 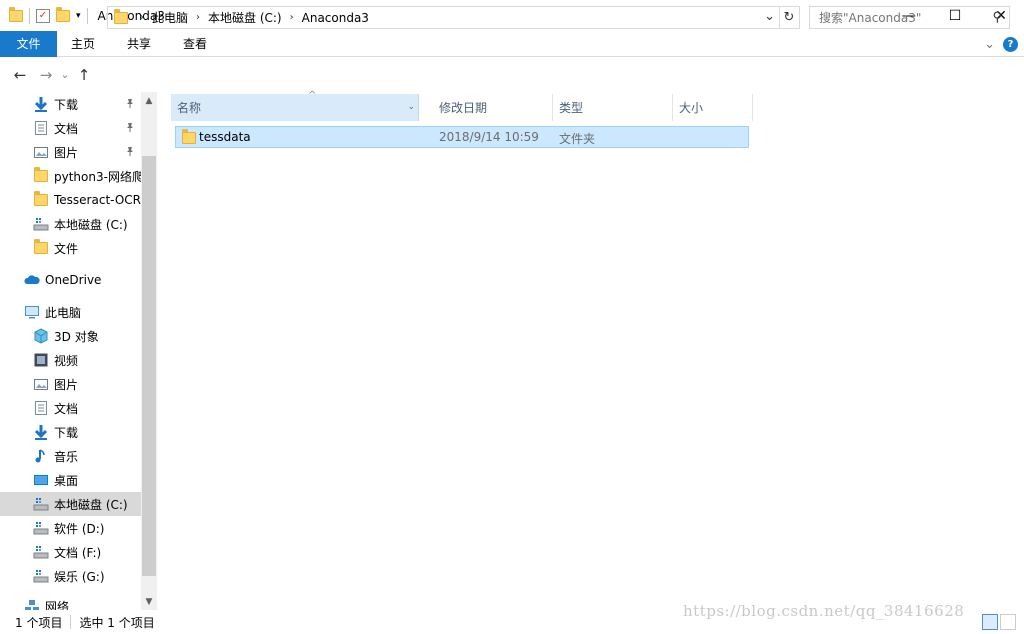 I want to click on sidebar-item: 音乐, so click(x=70, y=456).